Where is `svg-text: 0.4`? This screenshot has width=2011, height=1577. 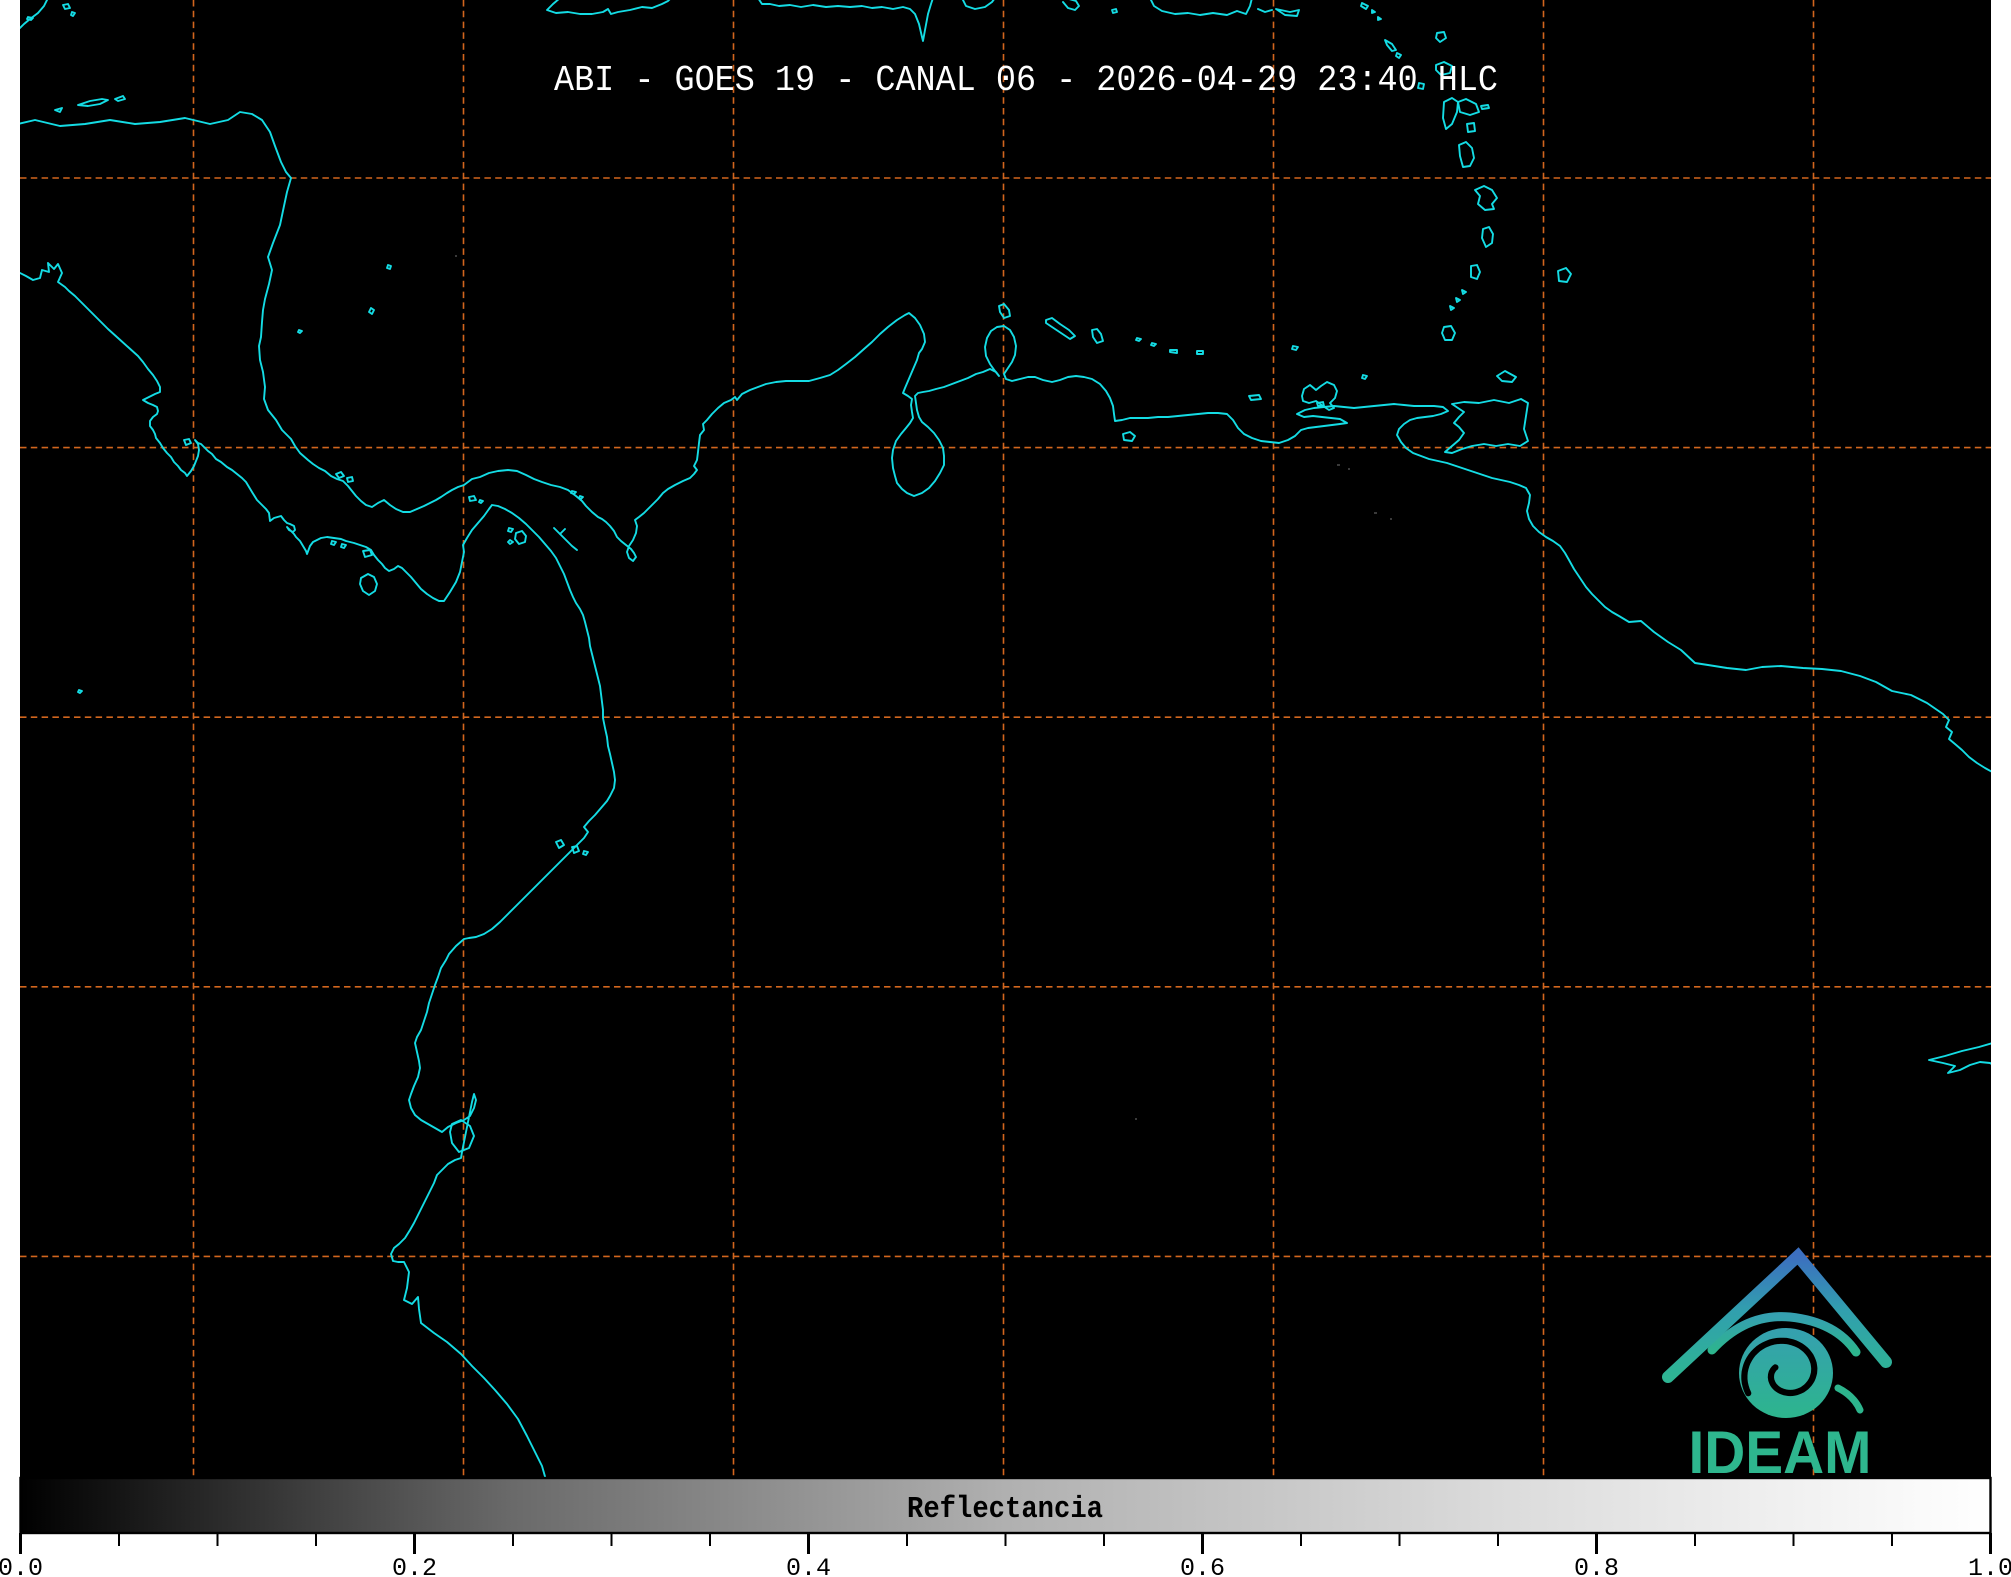
svg-text: 0.4 is located at coordinates (808, 1565).